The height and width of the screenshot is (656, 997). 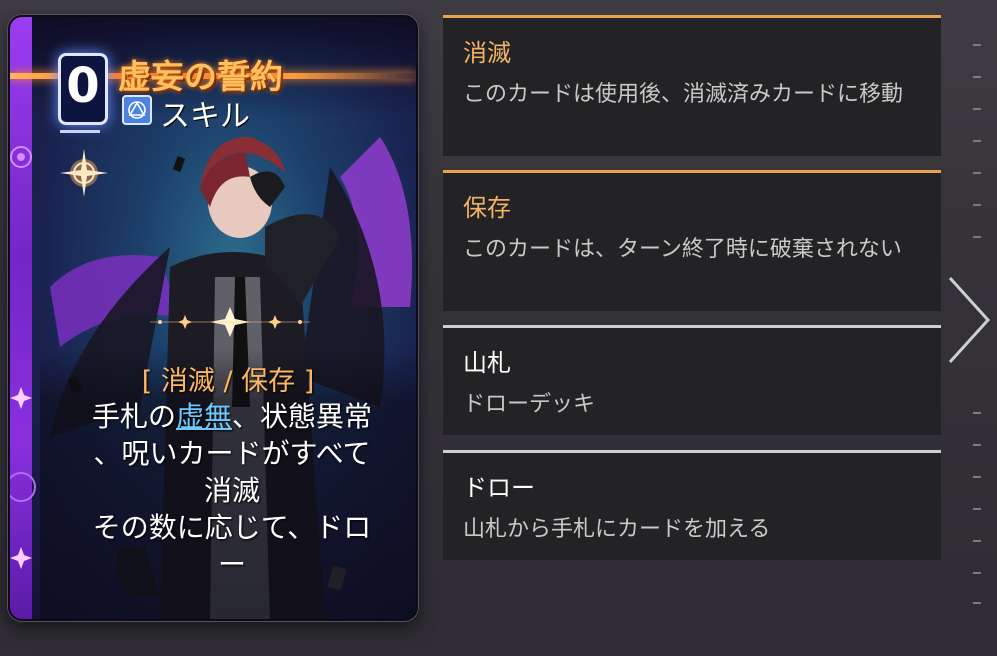 I want to click on keyword-description: このカードは、ターン終了時に破棄されない, so click(x=682, y=249).